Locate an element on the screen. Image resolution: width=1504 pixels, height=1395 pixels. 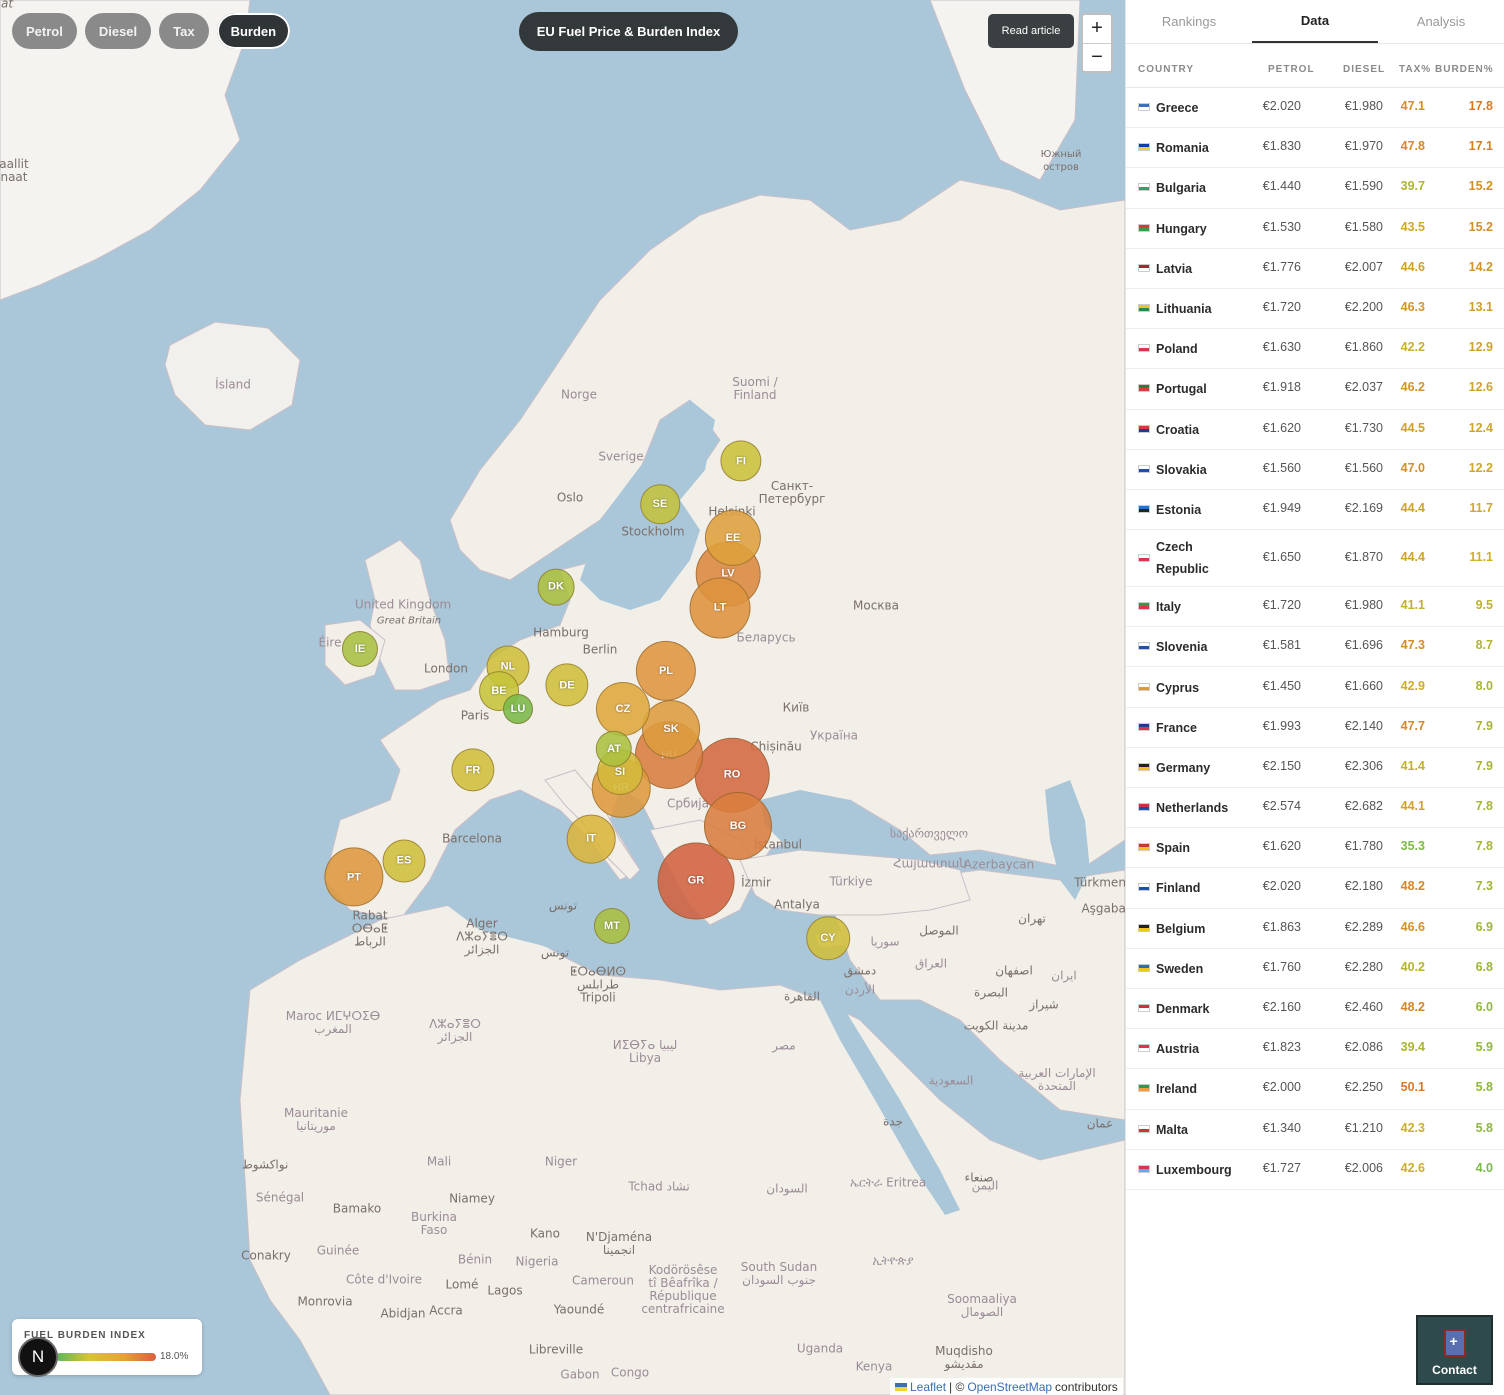
petrol-price: €2.574 is located at coordinates (1281, 806).